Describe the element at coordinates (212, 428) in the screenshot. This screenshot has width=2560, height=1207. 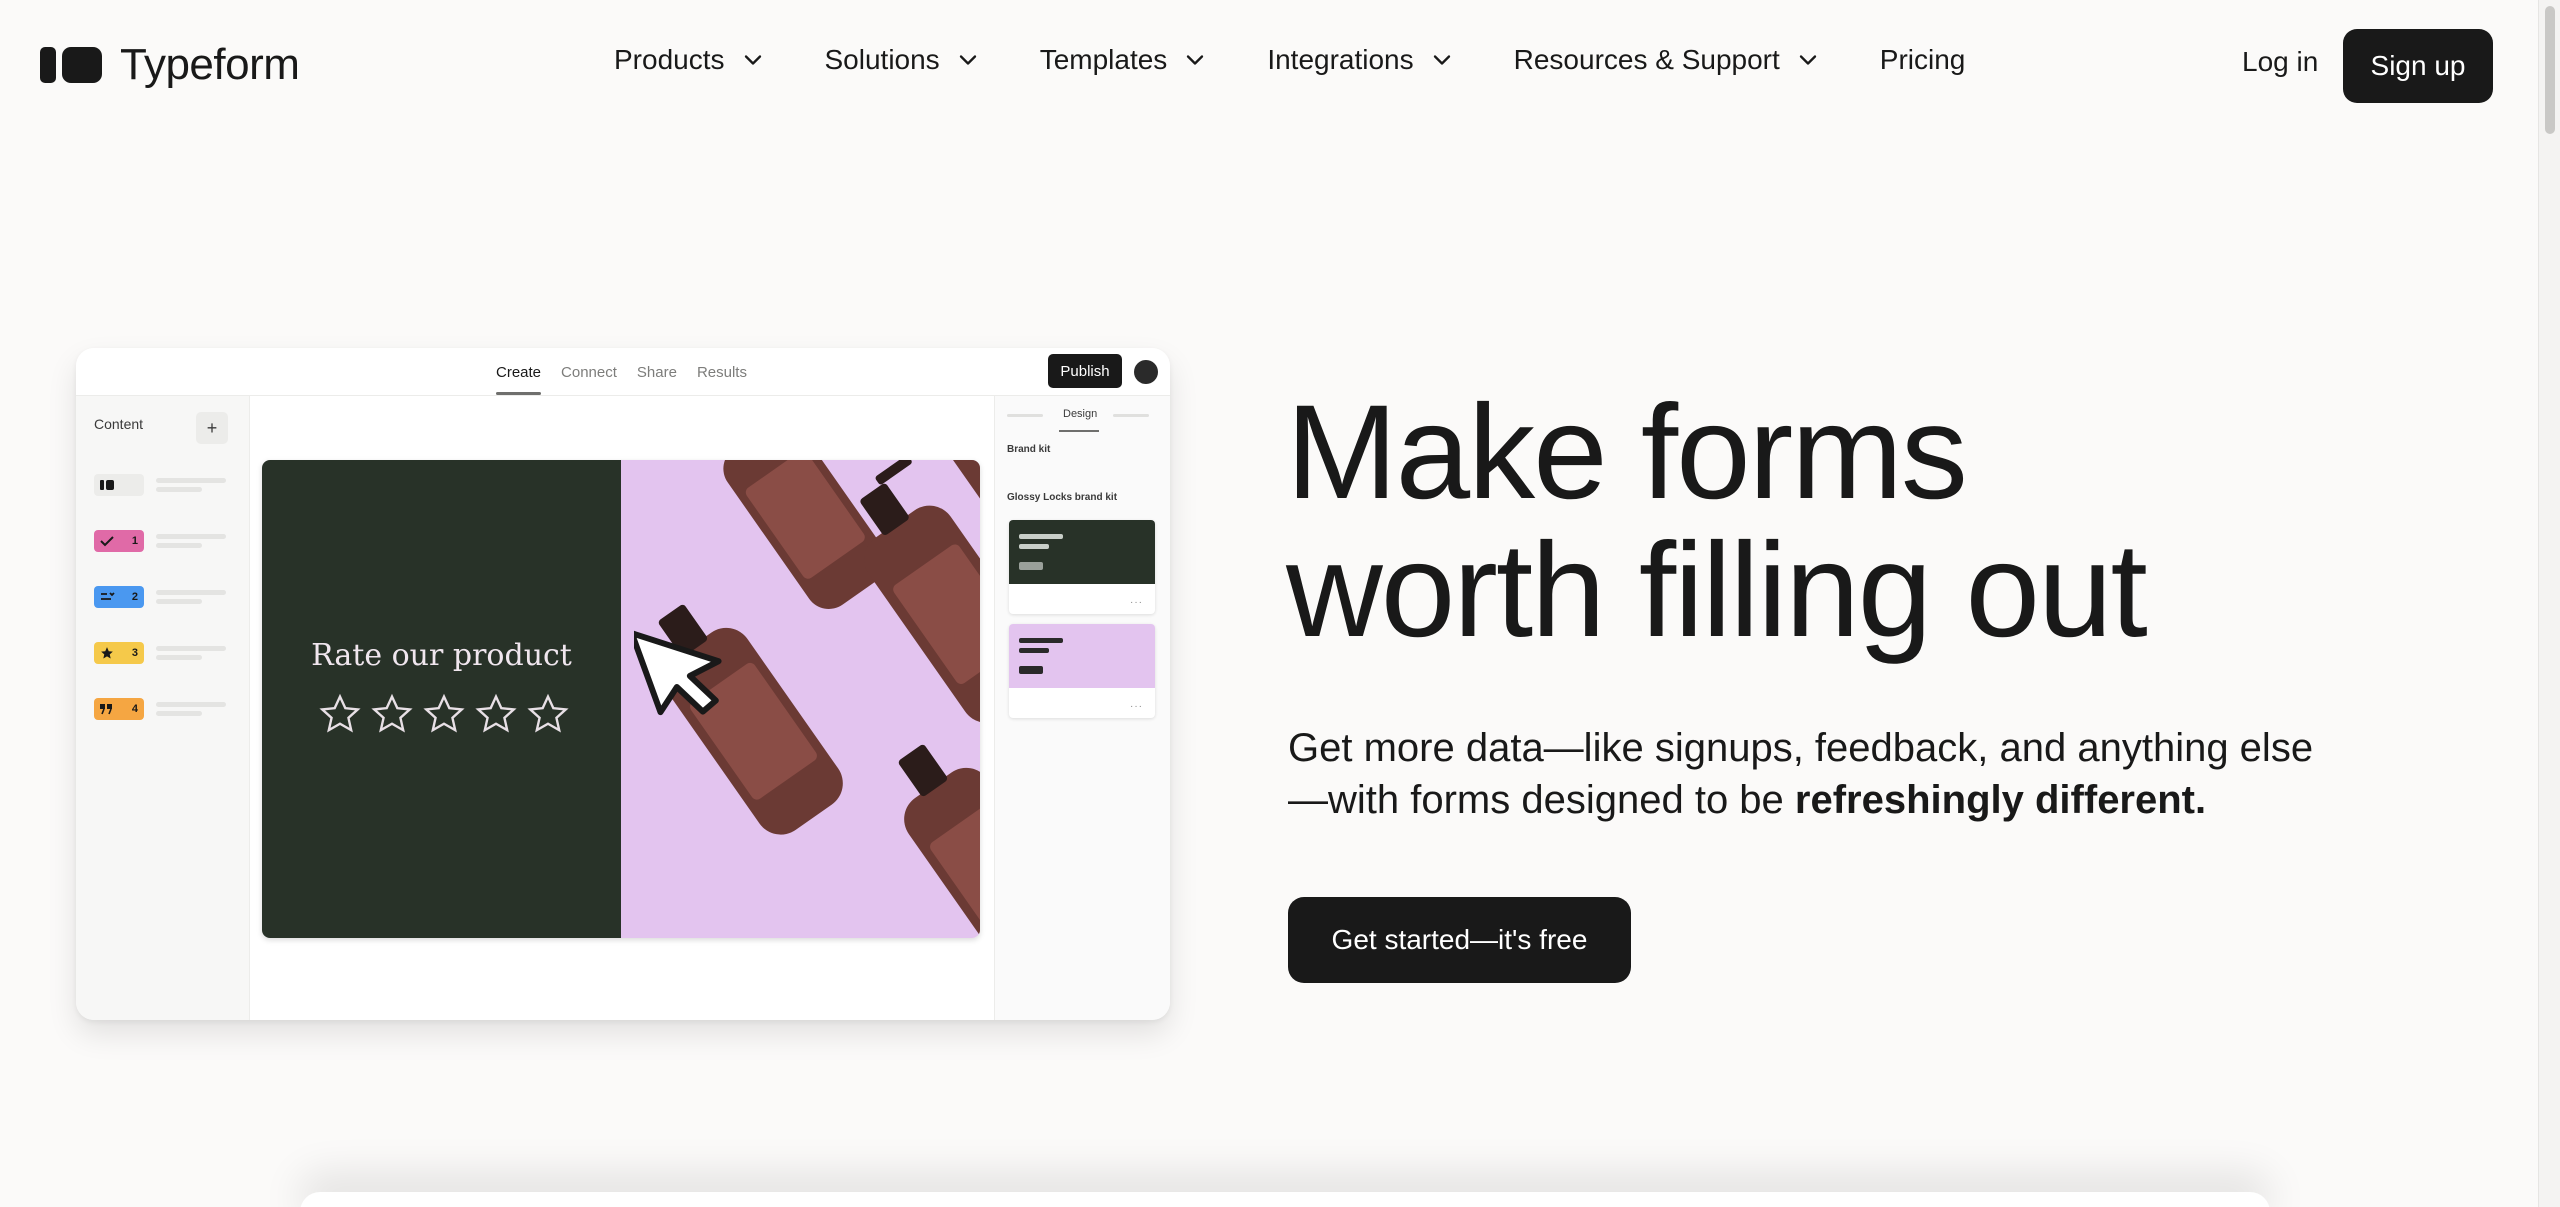
I see `add-question-button: +` at that location.